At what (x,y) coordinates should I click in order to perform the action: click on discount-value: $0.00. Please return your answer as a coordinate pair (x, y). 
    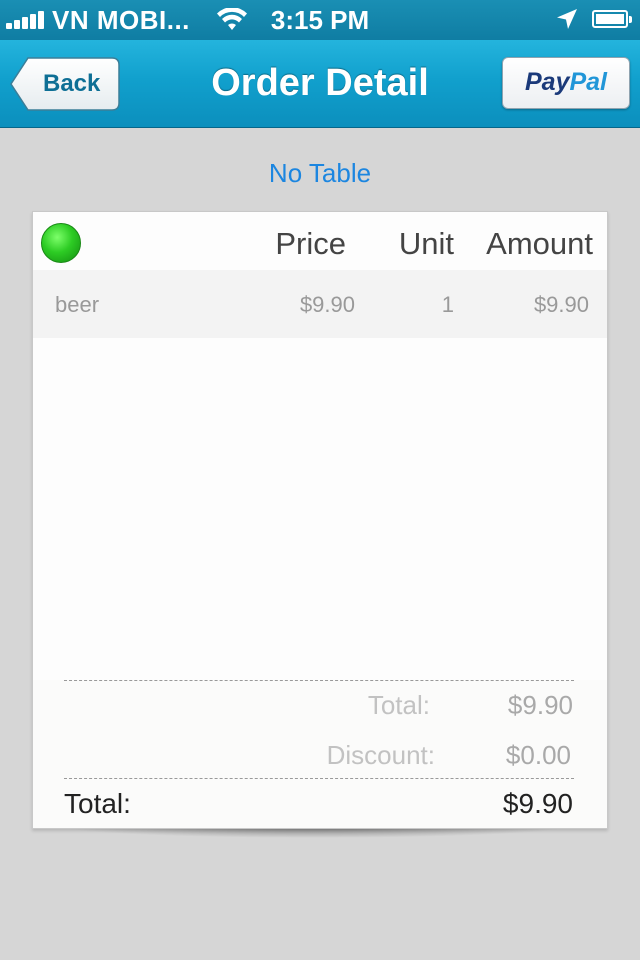
    Looking at the image, I should click on (538, 755).